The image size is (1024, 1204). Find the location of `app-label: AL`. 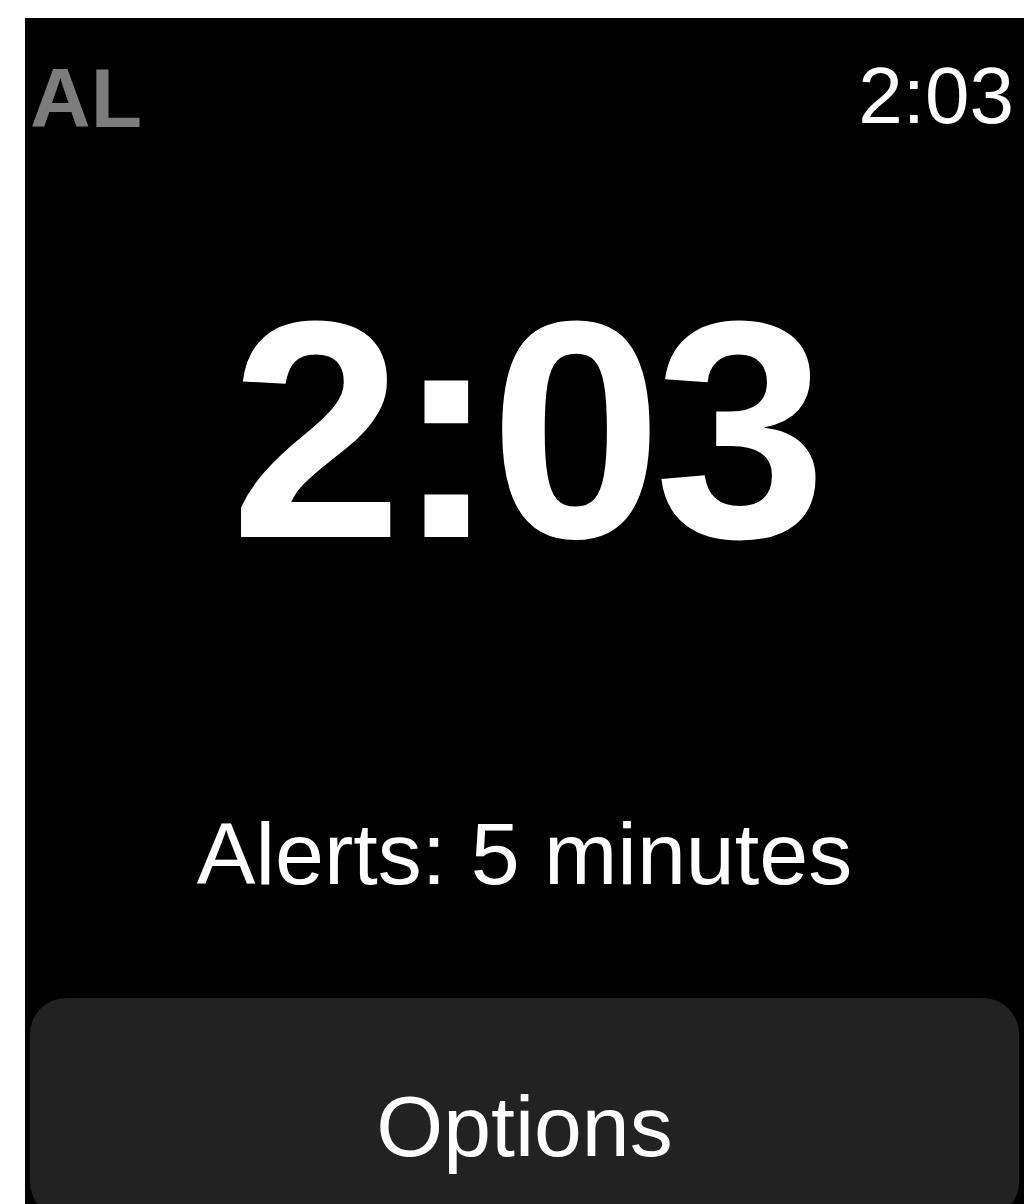

app-label: AL is located at coordinates (86, 98).